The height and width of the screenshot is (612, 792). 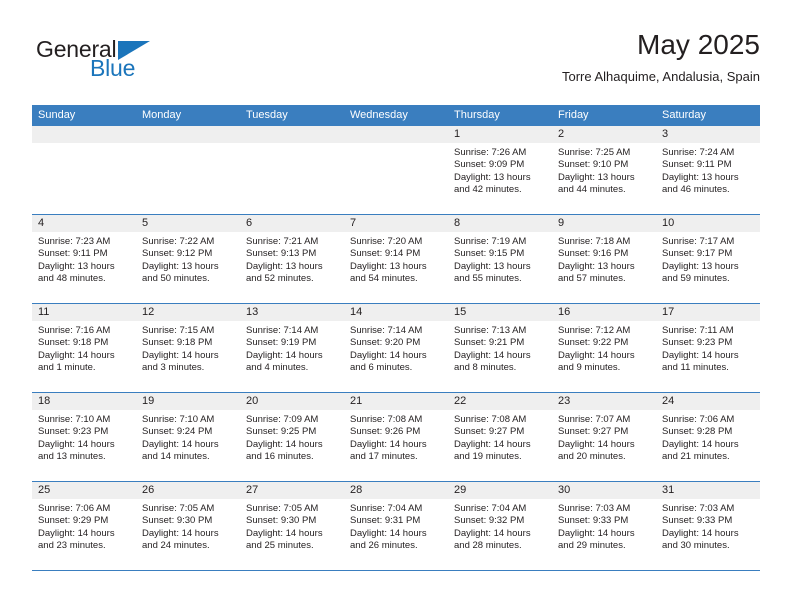 What do you see at coordinates (592, 279) in the screenshot?
I see `daylight-duration-line2: and 57 minutes.` at bounding box center [592, 279].